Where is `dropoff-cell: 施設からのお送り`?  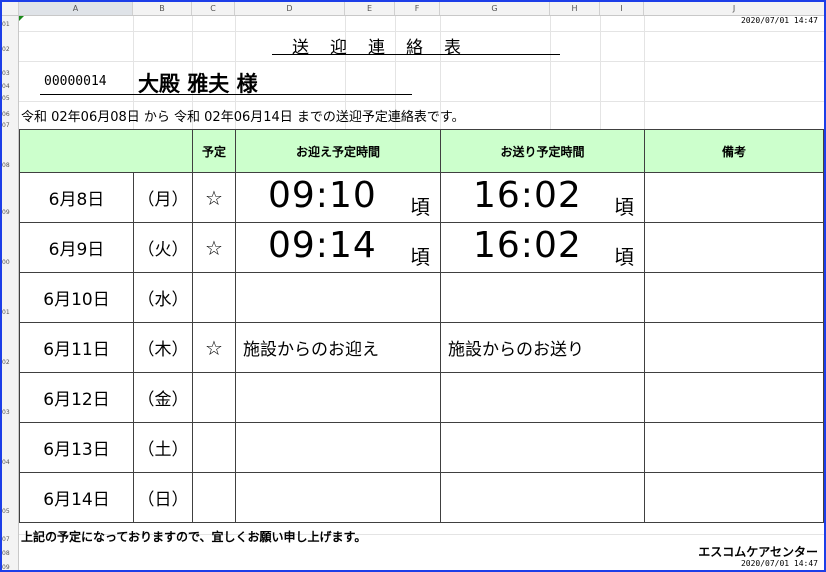
dropoff-cell: 施設からのお送り is located at coordinates (542, 347).